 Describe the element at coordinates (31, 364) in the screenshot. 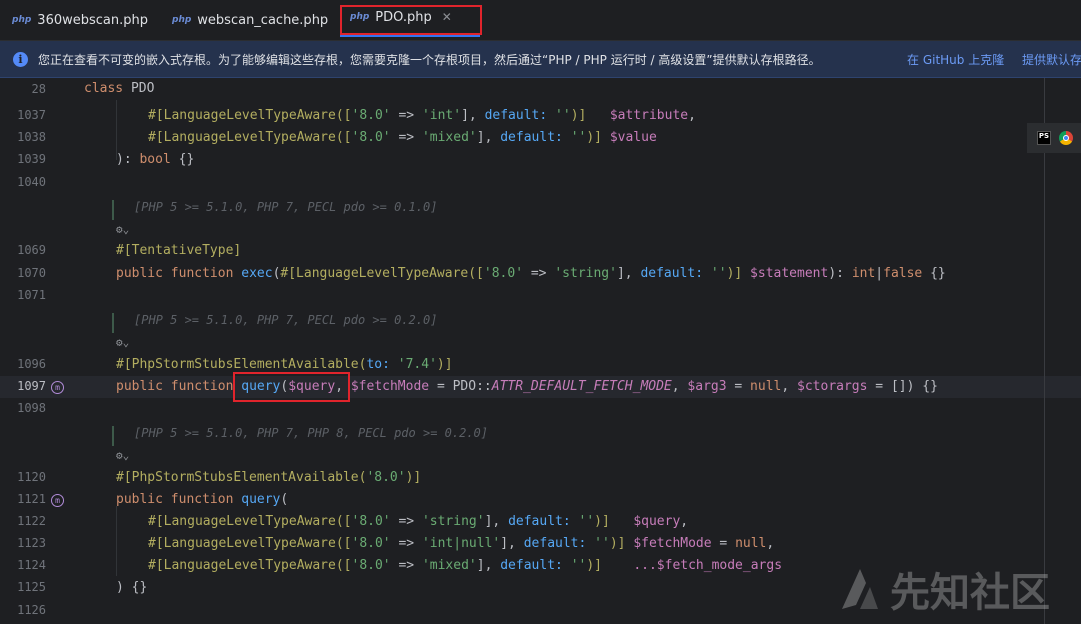

I see `line-number: 1096` at that location.